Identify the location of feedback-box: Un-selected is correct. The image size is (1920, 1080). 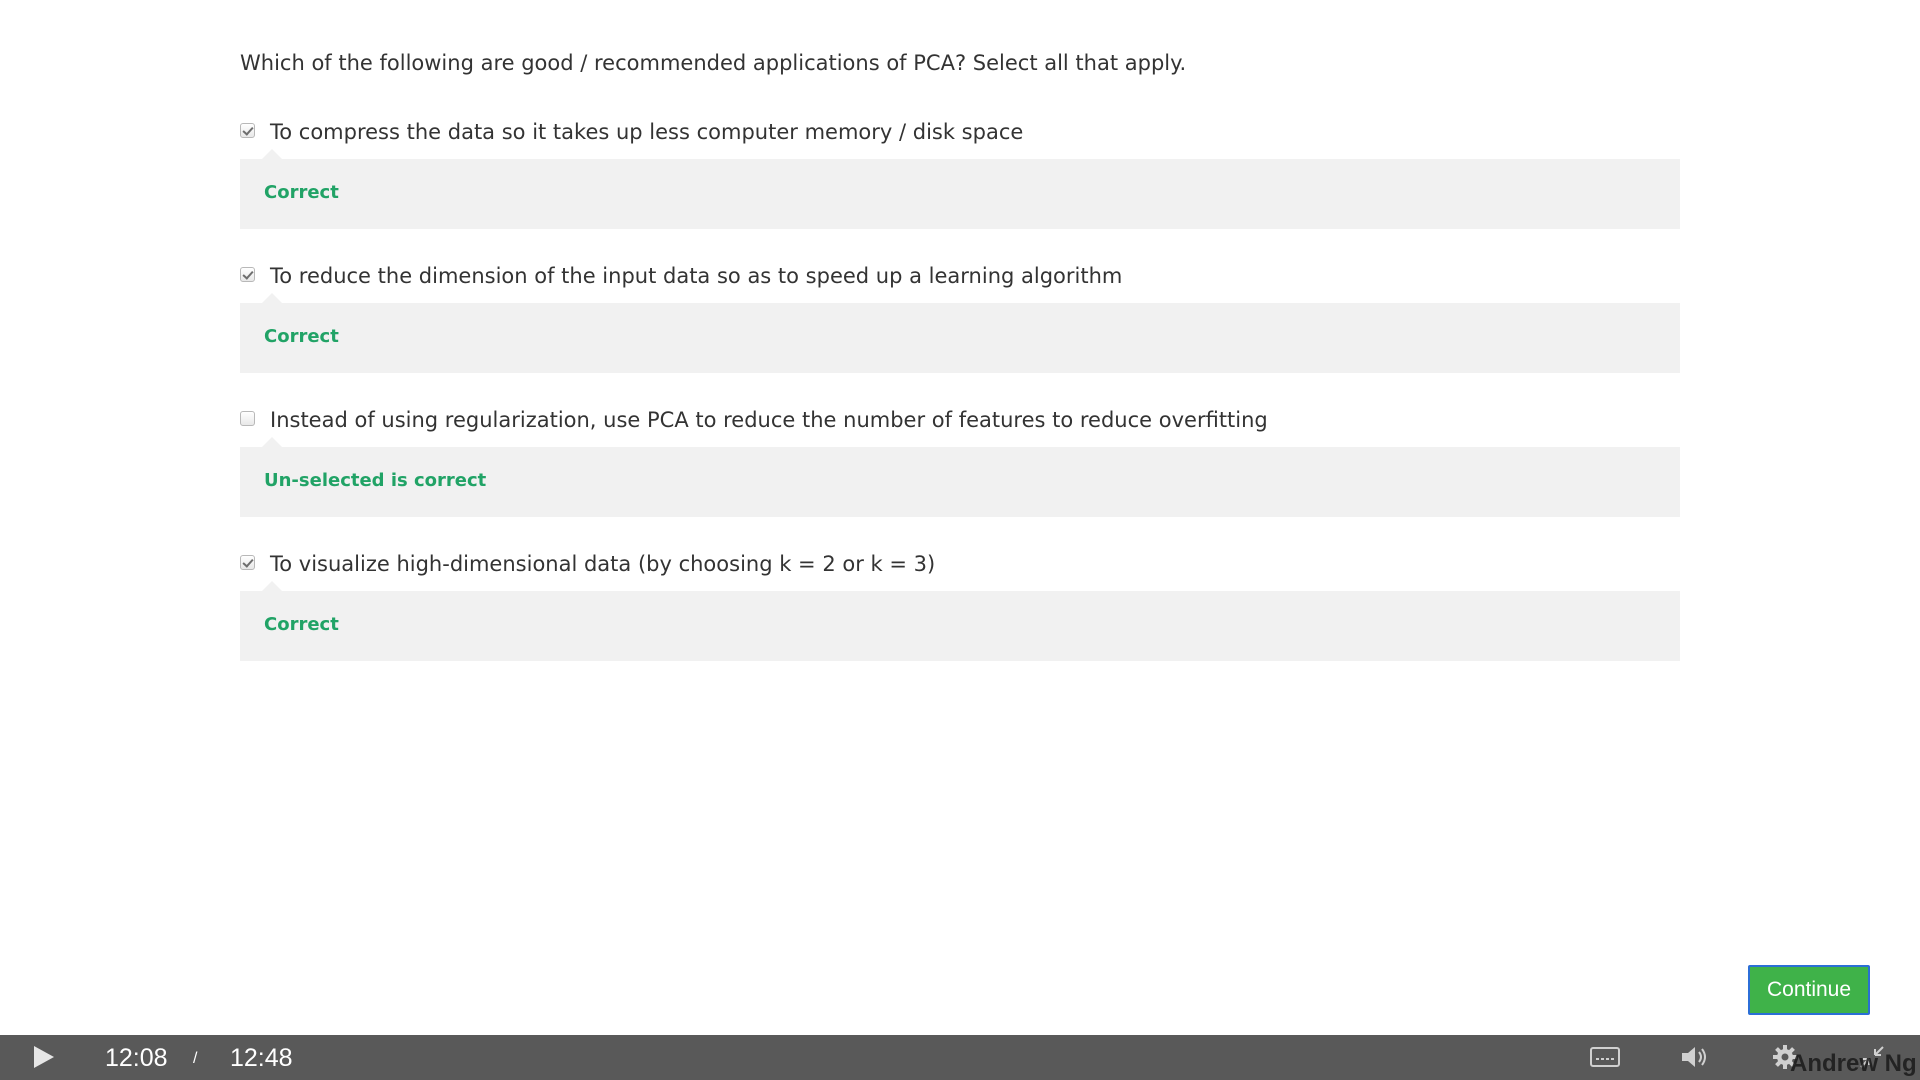
(960, 477).